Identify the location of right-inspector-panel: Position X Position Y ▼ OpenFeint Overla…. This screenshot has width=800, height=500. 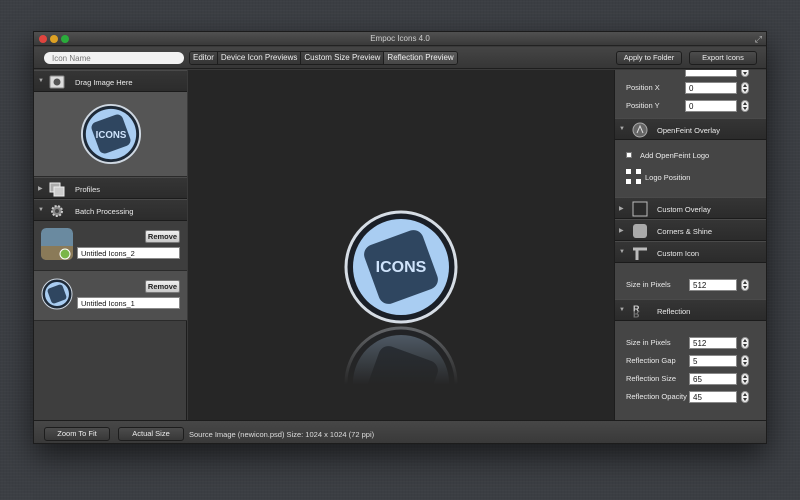
(690, 245).